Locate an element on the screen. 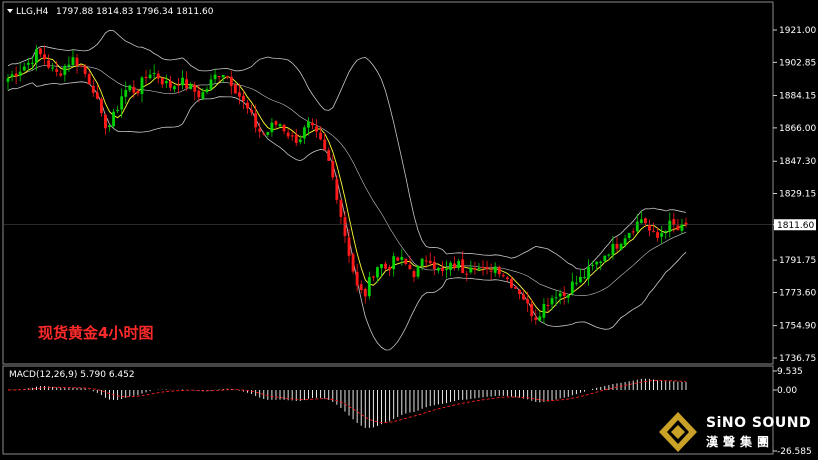 Image resolution: width=818 pixels, height=460 pixels. chart-header: LLG,H4 1797.88 1814.83 1796.34 1811.60 is located at coordinates (110, 12).